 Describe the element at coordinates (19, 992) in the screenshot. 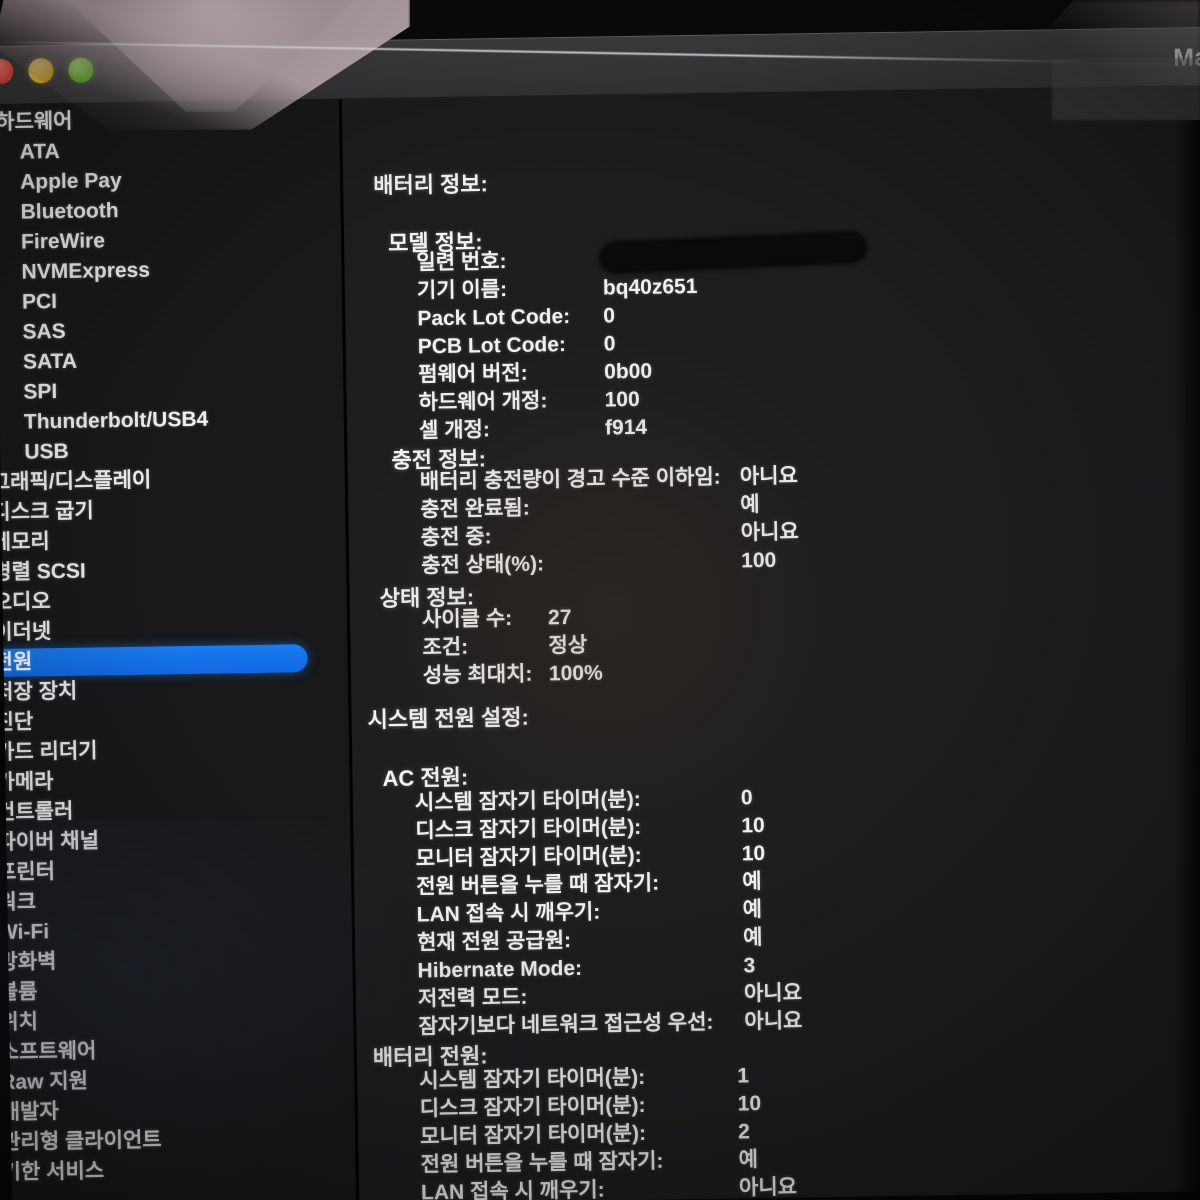

I see `sidebar-item-label: 볼륨` at that location.